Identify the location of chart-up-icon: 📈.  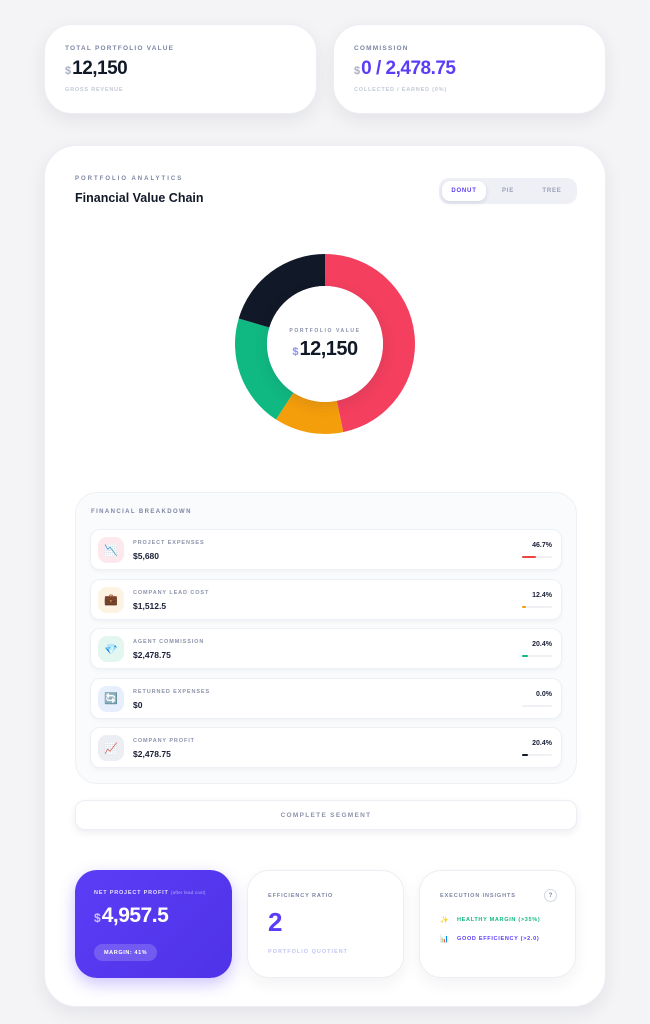
(111, 748).